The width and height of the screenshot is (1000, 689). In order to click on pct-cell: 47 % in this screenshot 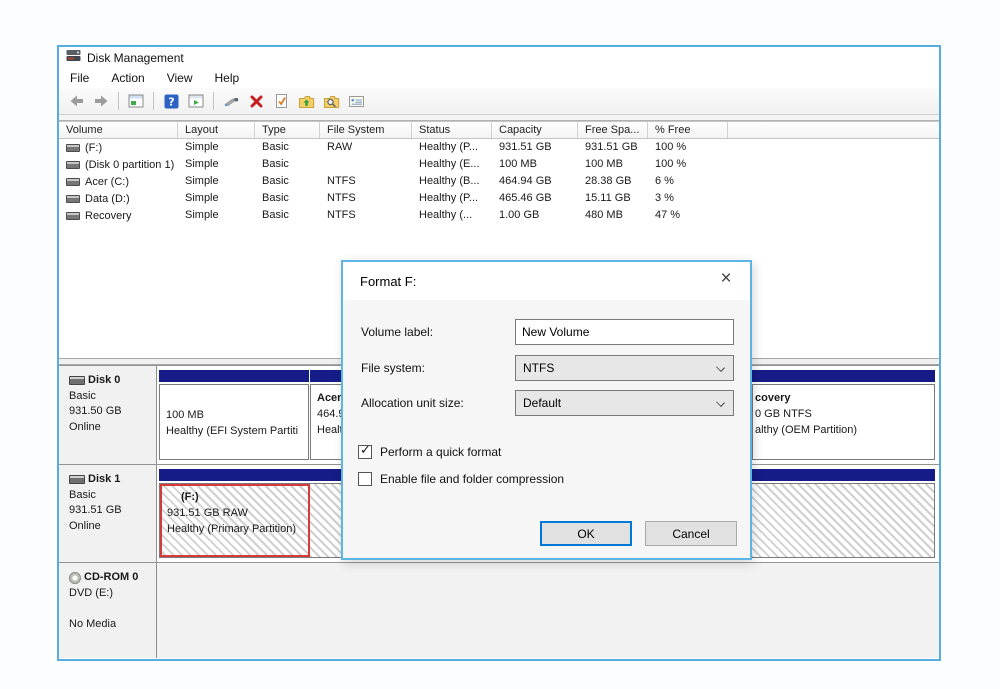, I will do `click(668, 215)`.